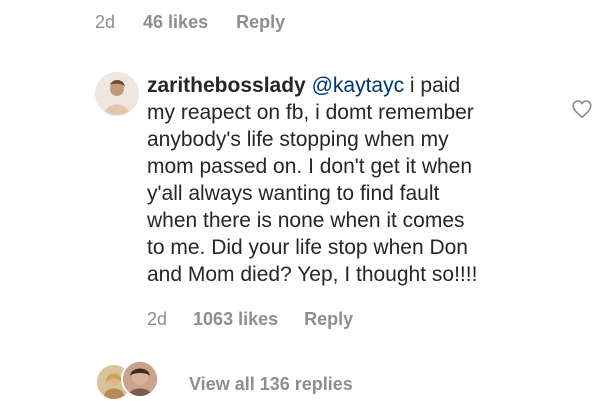  Describe the element at coordinates (235, 319) in the screenshot. I see `comment-likes: 1063 likes` at that location.